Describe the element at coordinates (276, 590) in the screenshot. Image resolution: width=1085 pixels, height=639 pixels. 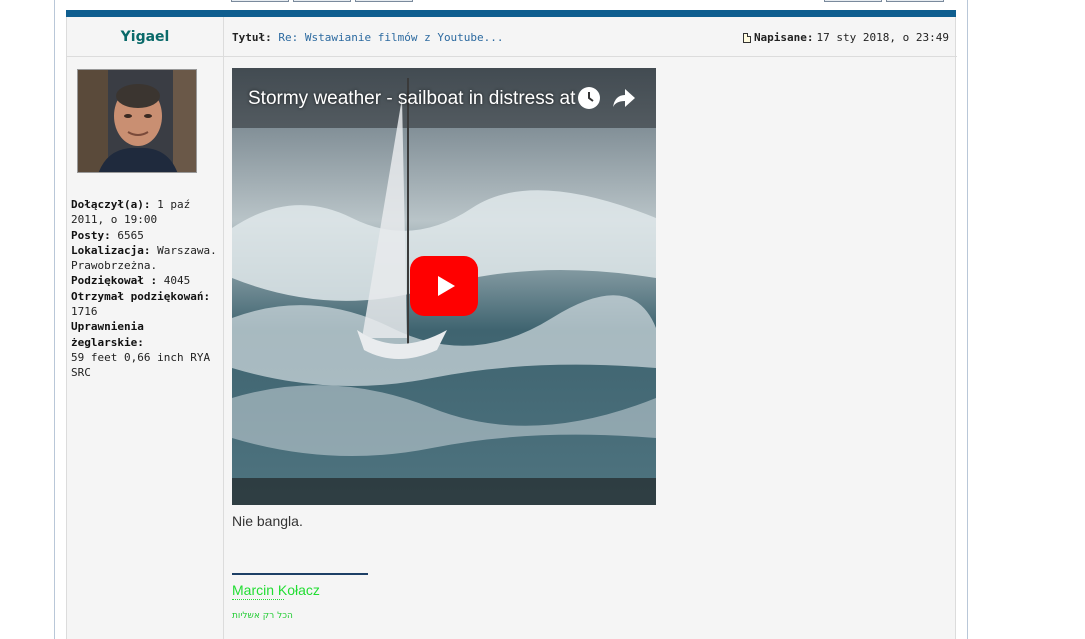
I see `signature-name: Marcin Kołacz` at that location.